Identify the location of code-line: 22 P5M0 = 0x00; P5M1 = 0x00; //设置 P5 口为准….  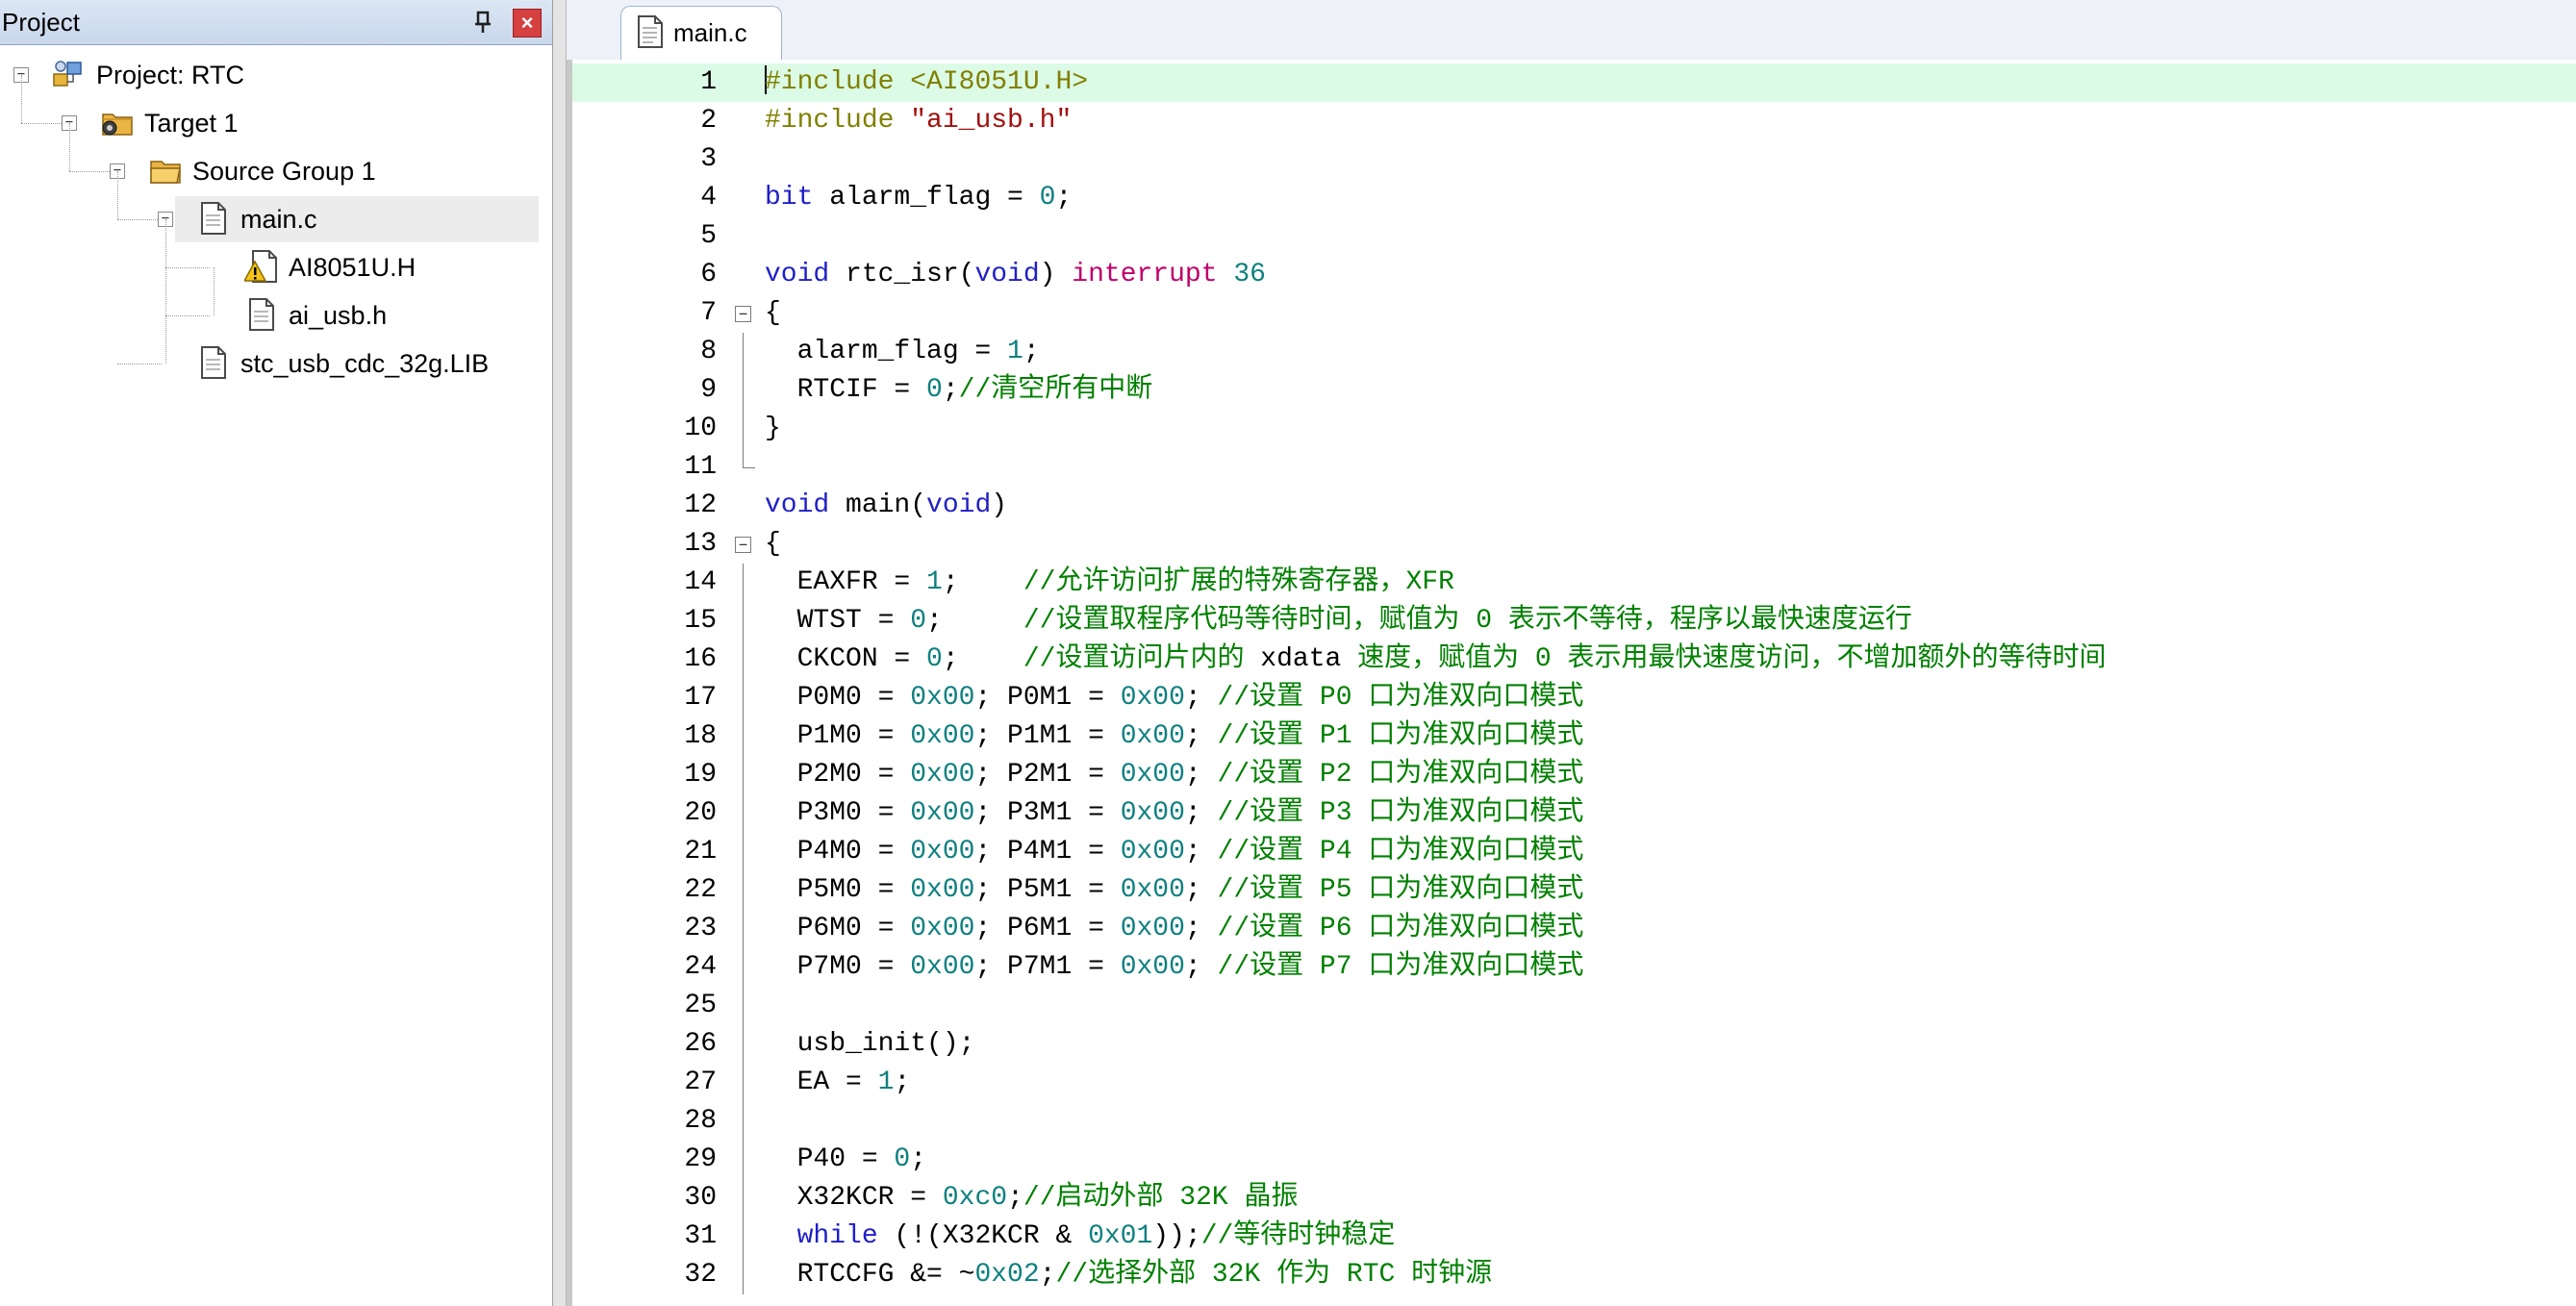
(1574, 890).